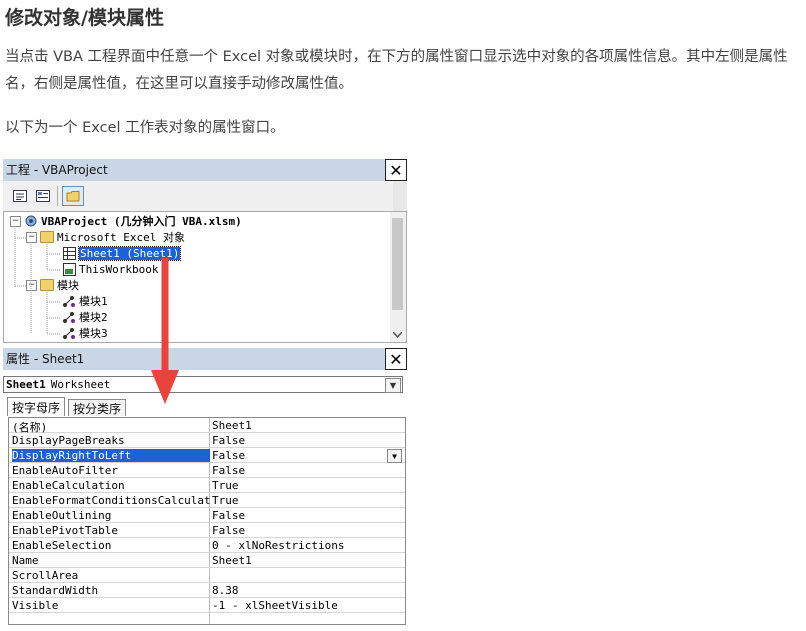 The height and width of the screenshot is (631, 806). I want to click on property-row: DisplayPageBreaks False, so click(207, 440).